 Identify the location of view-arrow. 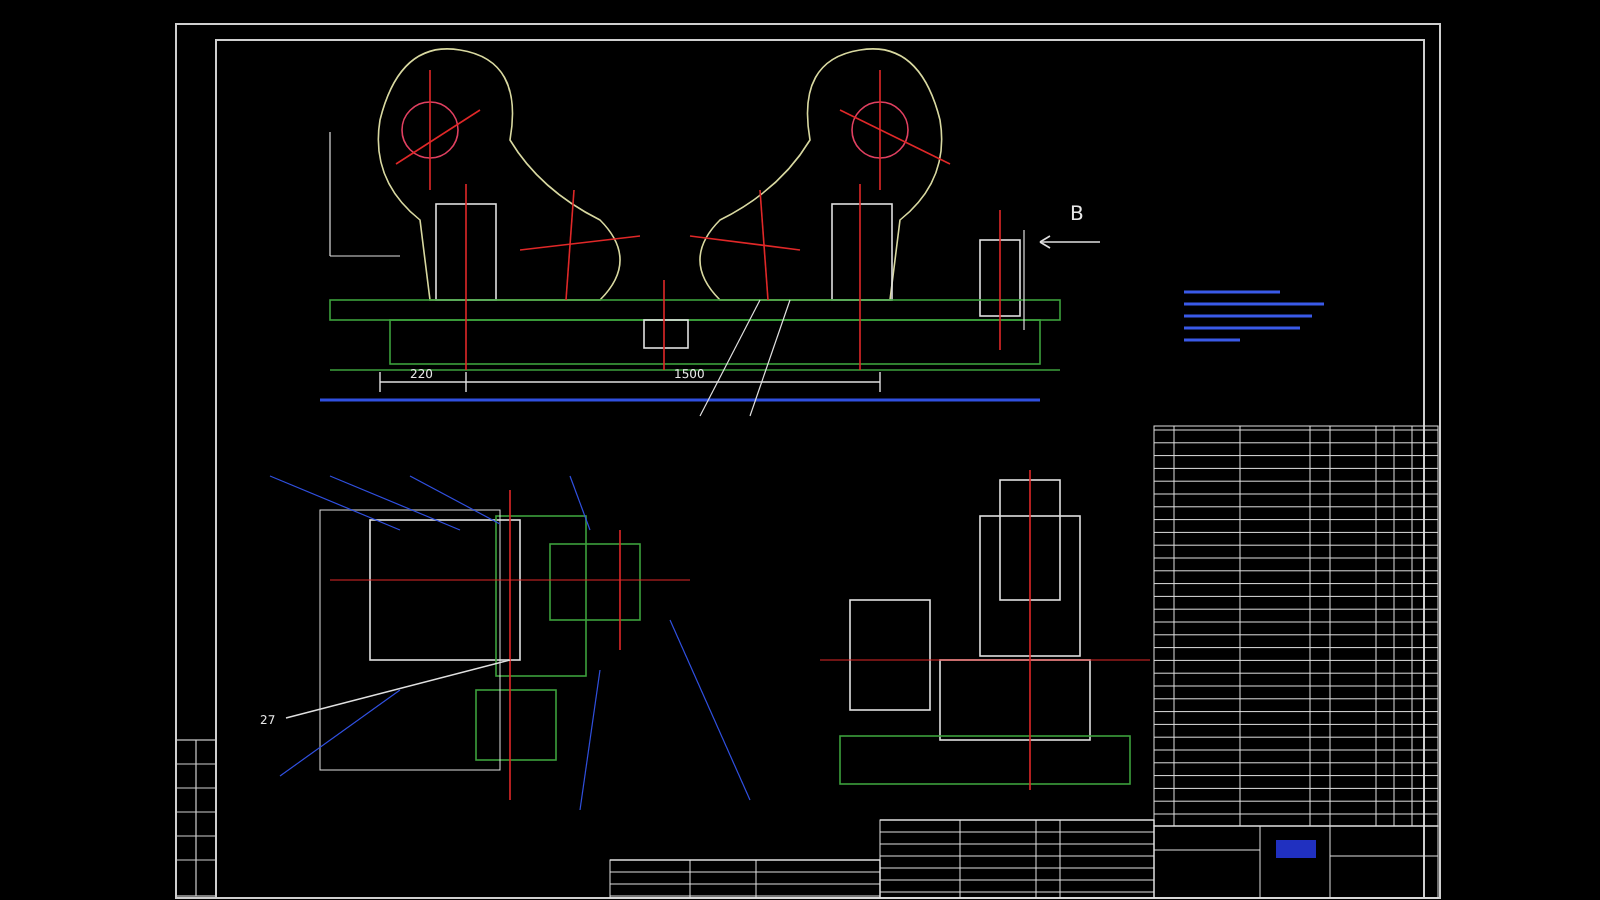
(1070, 242).